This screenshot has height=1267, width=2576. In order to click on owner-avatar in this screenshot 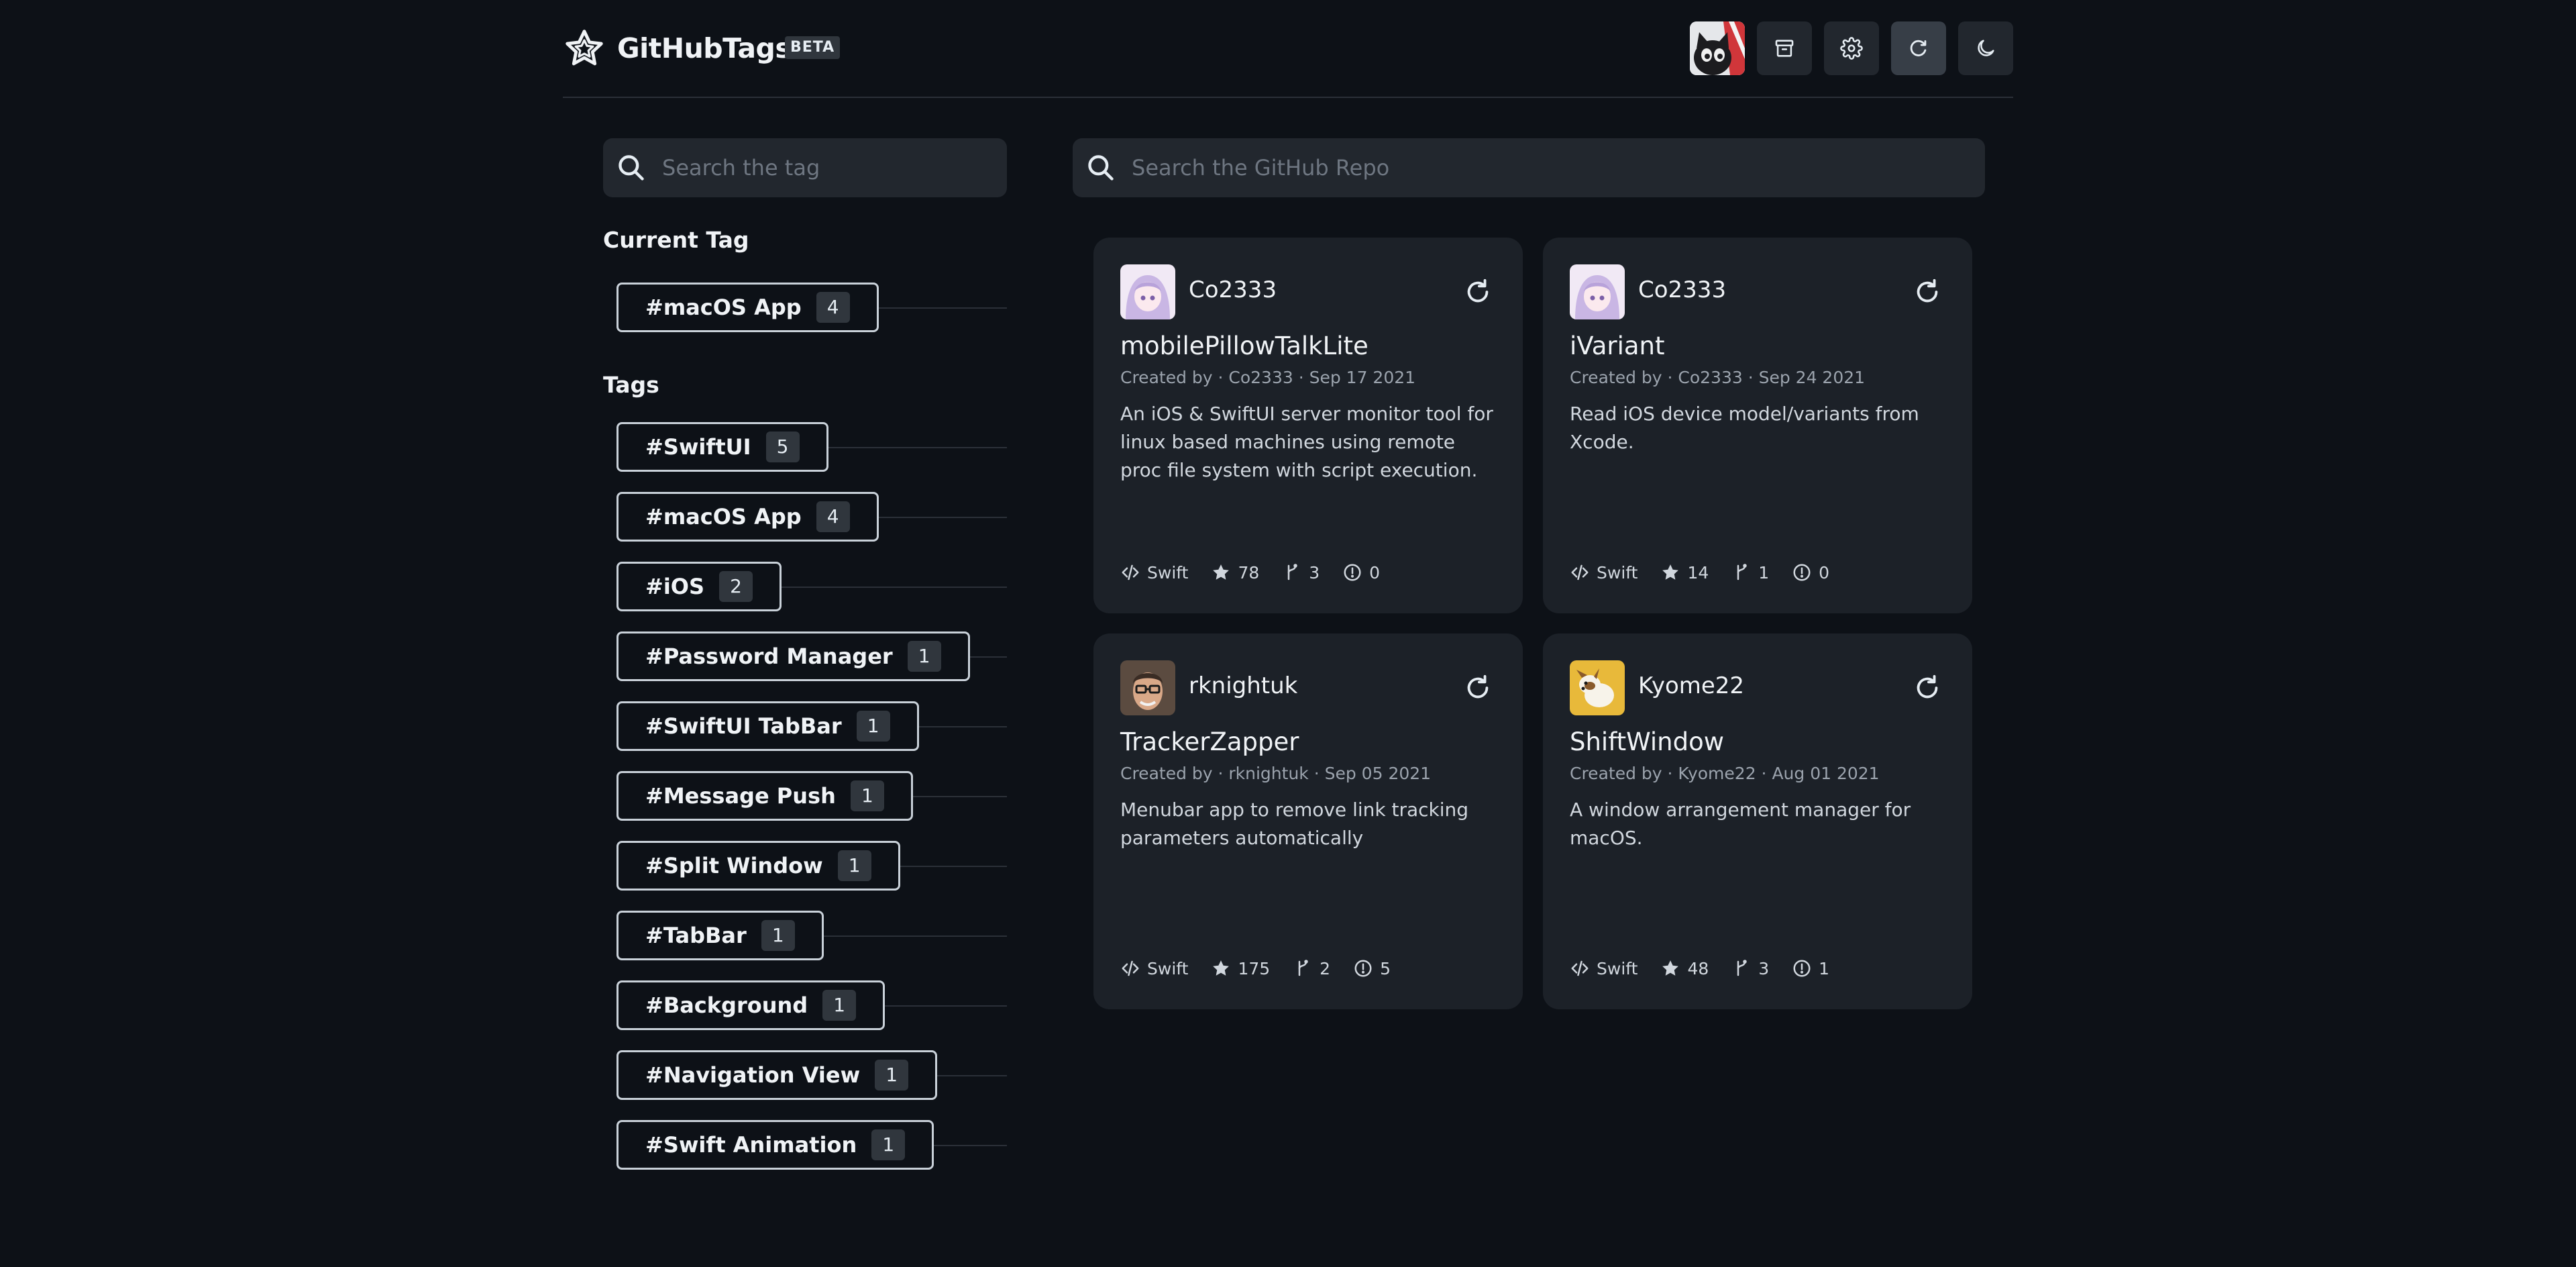, I will do `click(1147, 687)`.